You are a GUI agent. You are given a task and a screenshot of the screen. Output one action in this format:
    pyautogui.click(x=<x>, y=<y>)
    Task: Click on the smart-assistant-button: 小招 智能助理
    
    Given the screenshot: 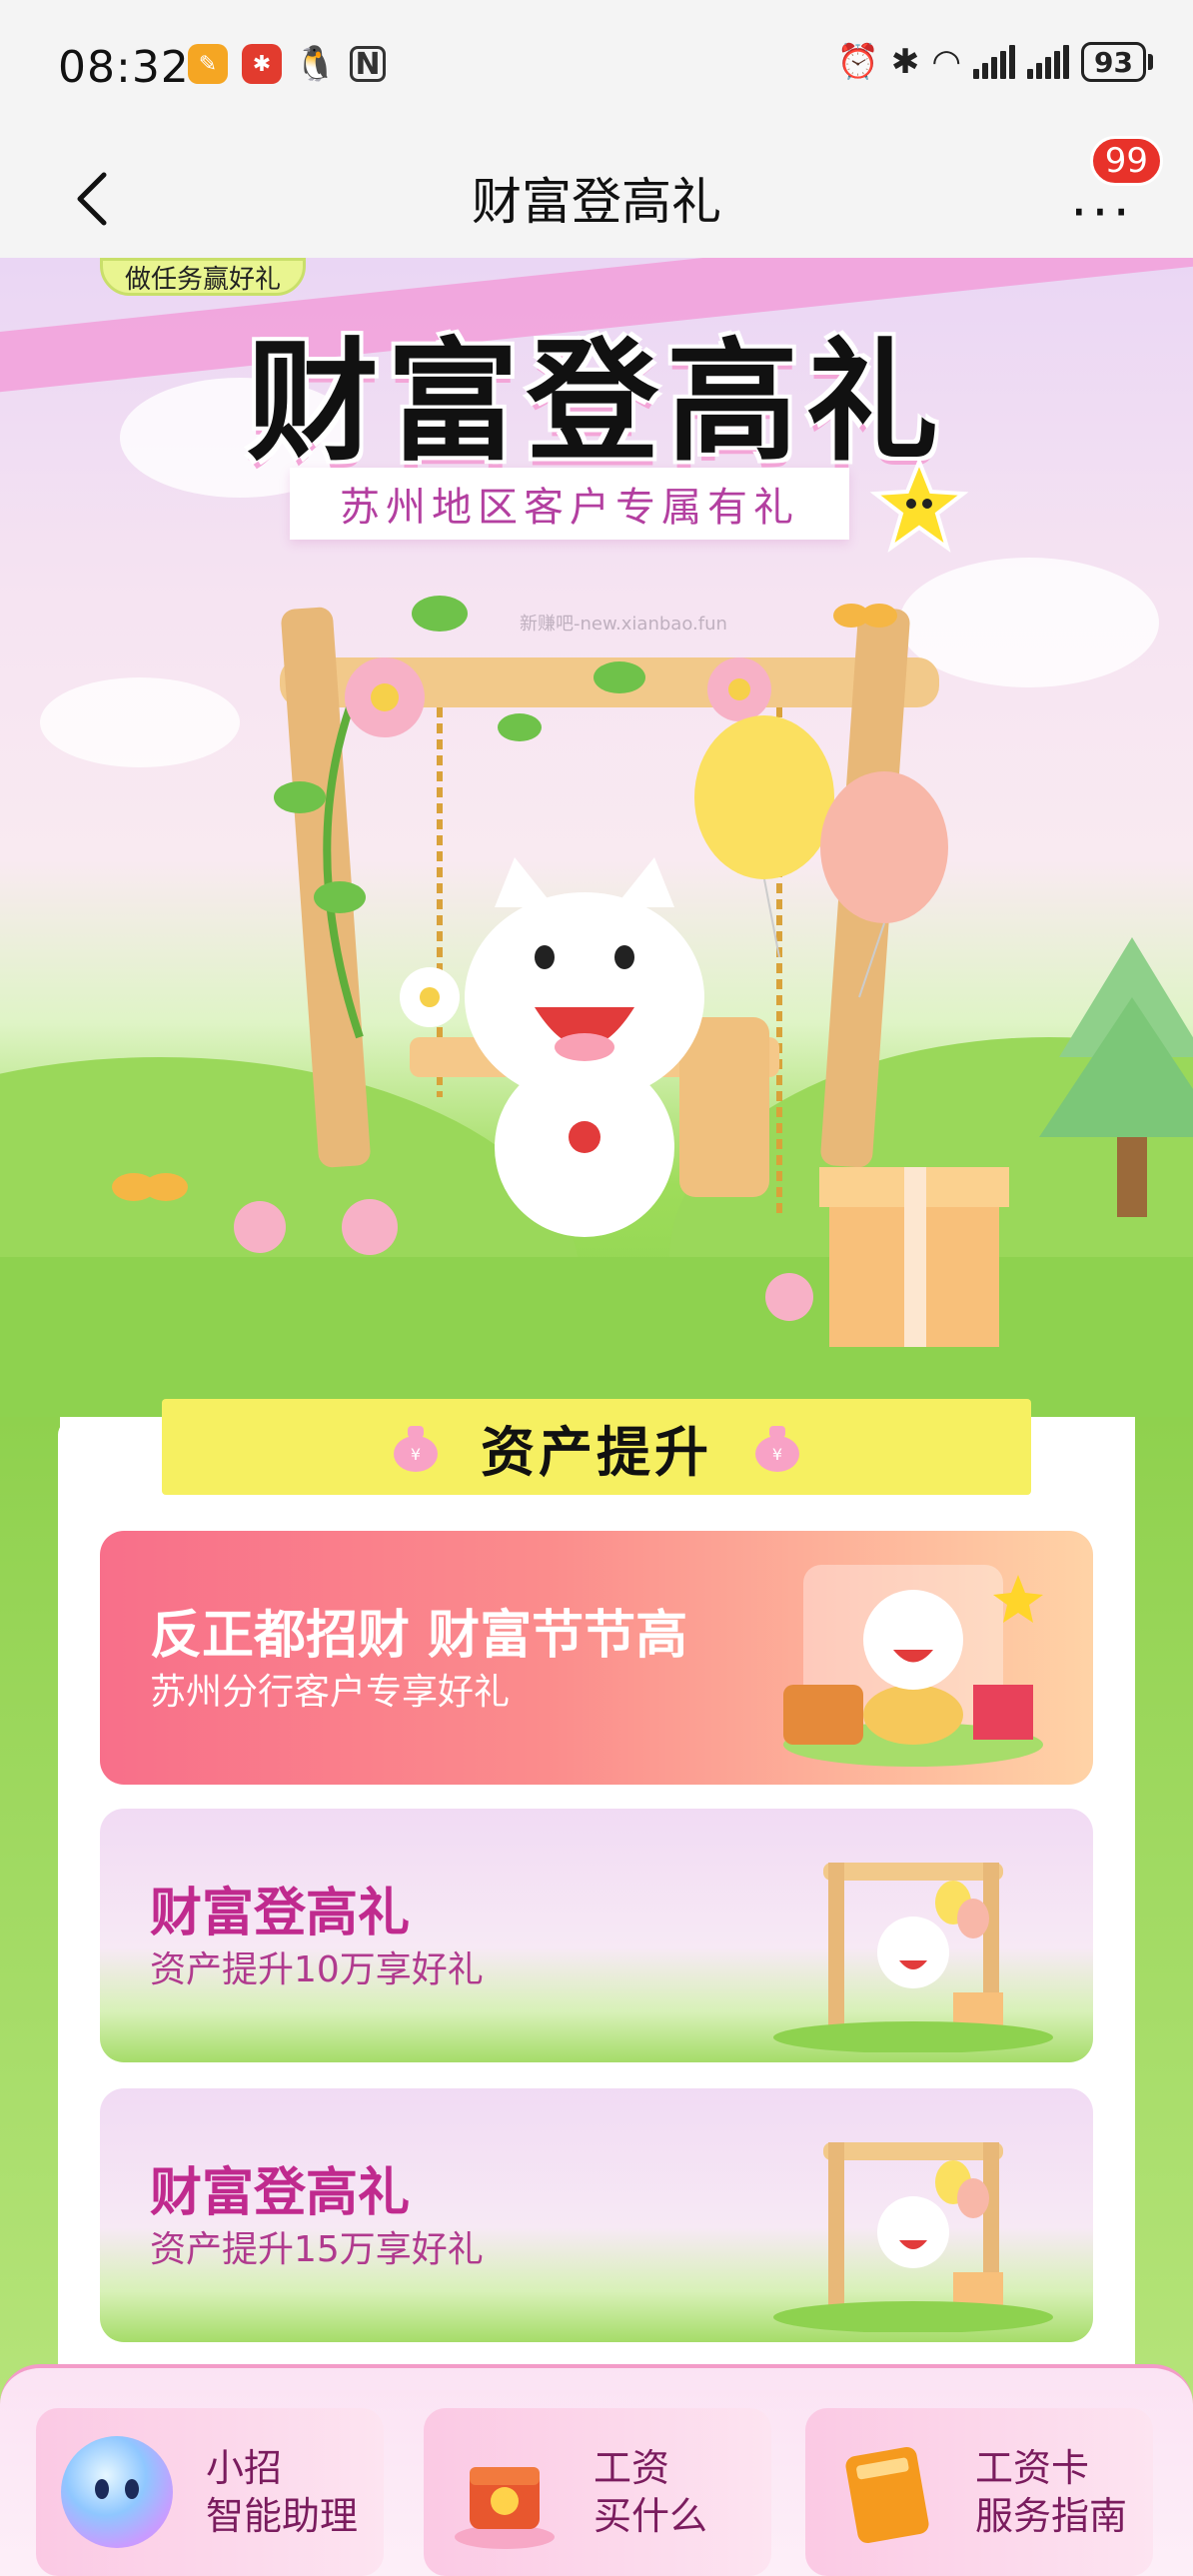 What is the action you would take?
    pyautogui.click(x=210, y=2492)
    